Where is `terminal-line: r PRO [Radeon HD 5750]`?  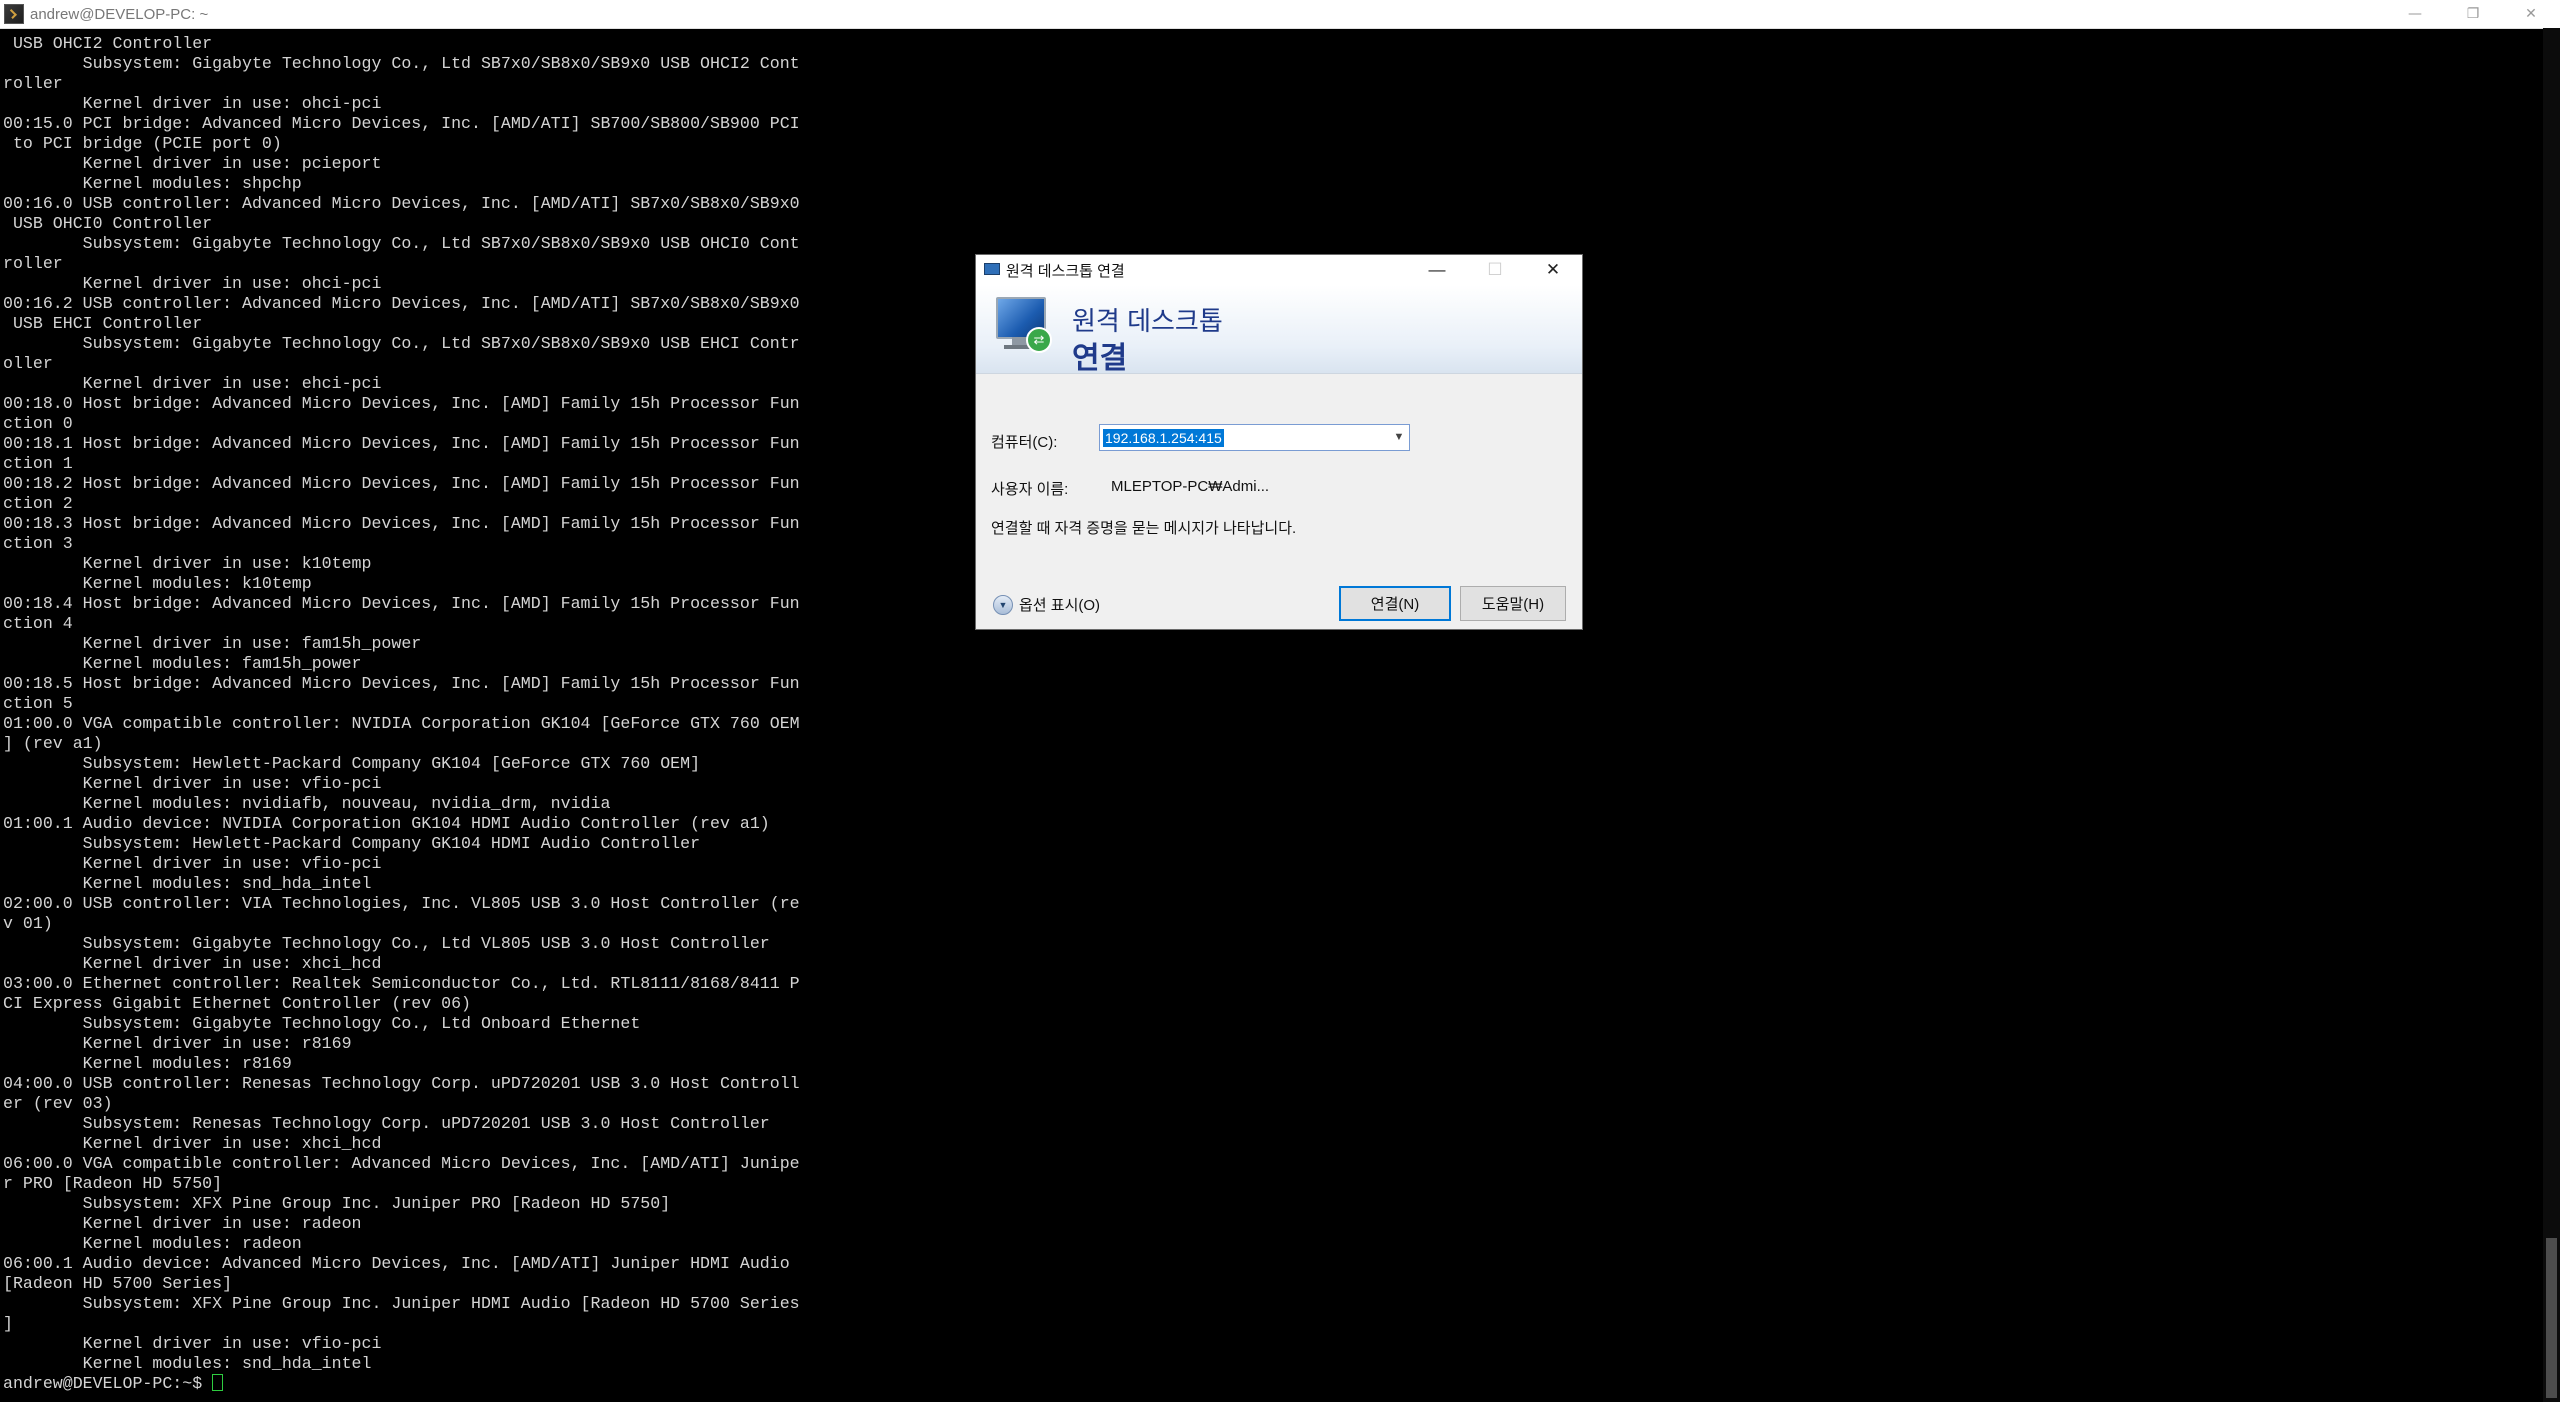 terminal-line: r PRO [Radeon HD 5750] is located at coordinates (113, 1183).